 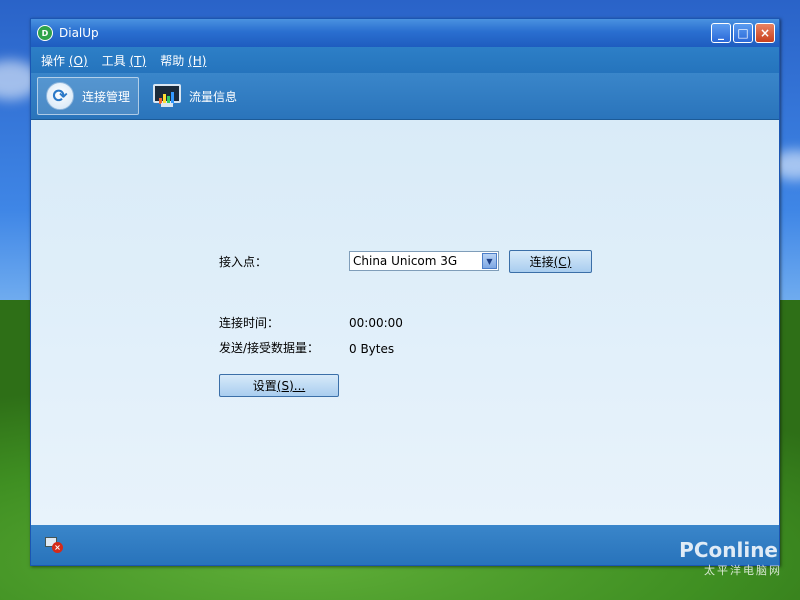 I want to click on maximize-button: □, so click(x=743, y=33).